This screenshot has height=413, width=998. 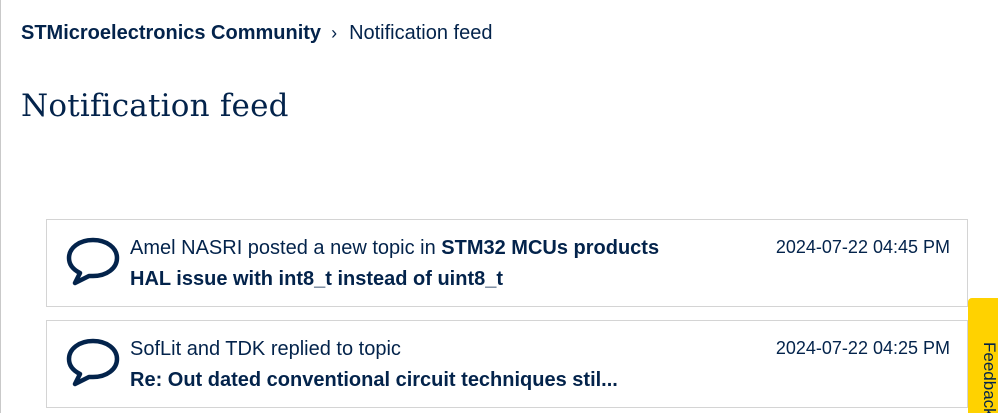 What do you see at coordinates (862, 247) in the screenshot?
I see `notification-timestamp: 2024-07-22 04:45 PM` at bounding box center [862, 247].